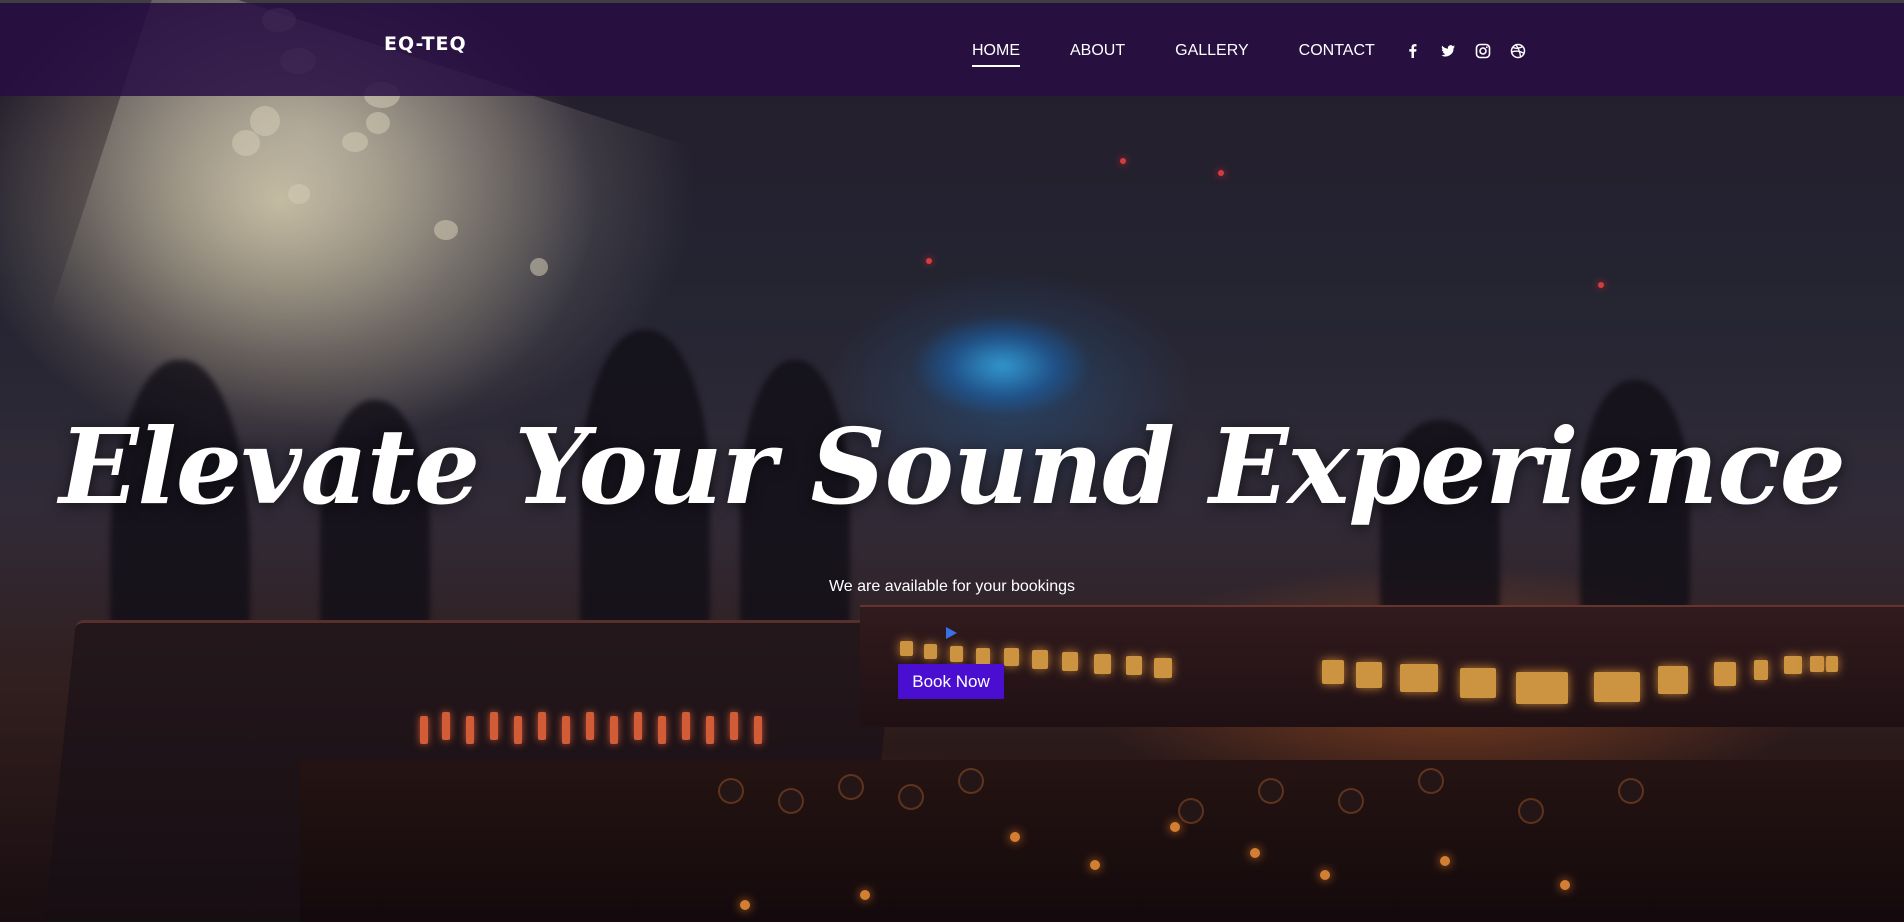 The height and width of the screenshot is (923, 1904). Describe the element at coordinates (952, 49) in the screenshot. I see `top-navbar: EQ-TEQ HOME ABOUT GALLERY CONTACT` at that location.